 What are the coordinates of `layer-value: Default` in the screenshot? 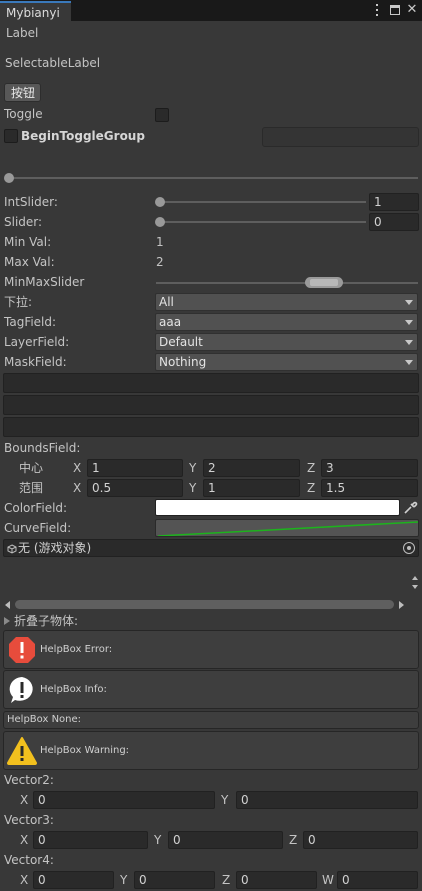 It's located at (181, 342).